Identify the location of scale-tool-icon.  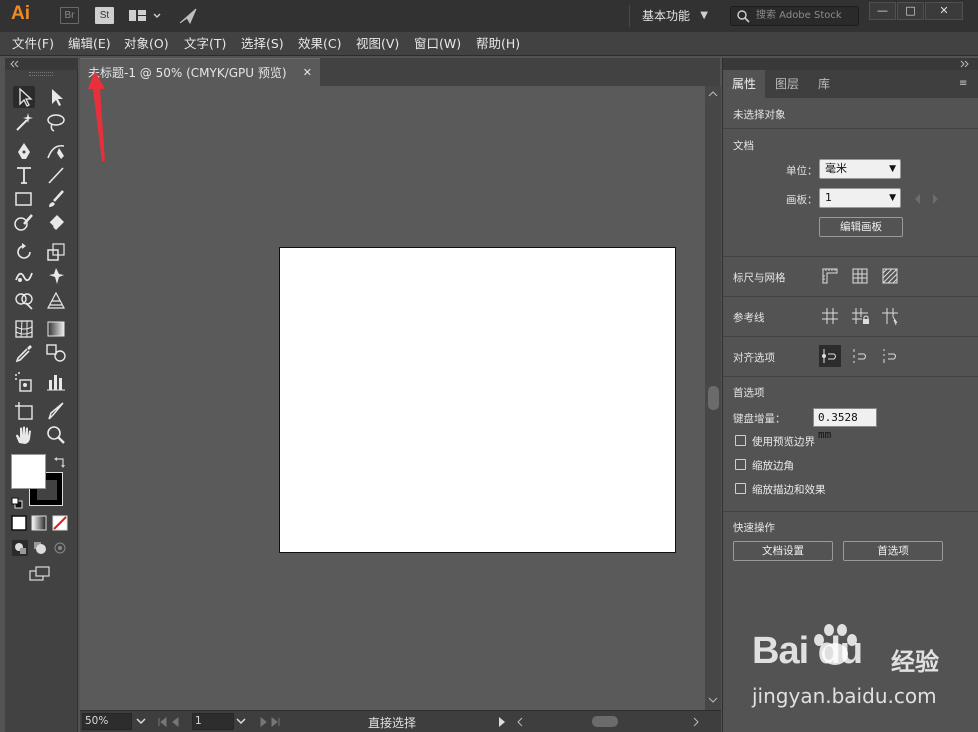
(56, 252).